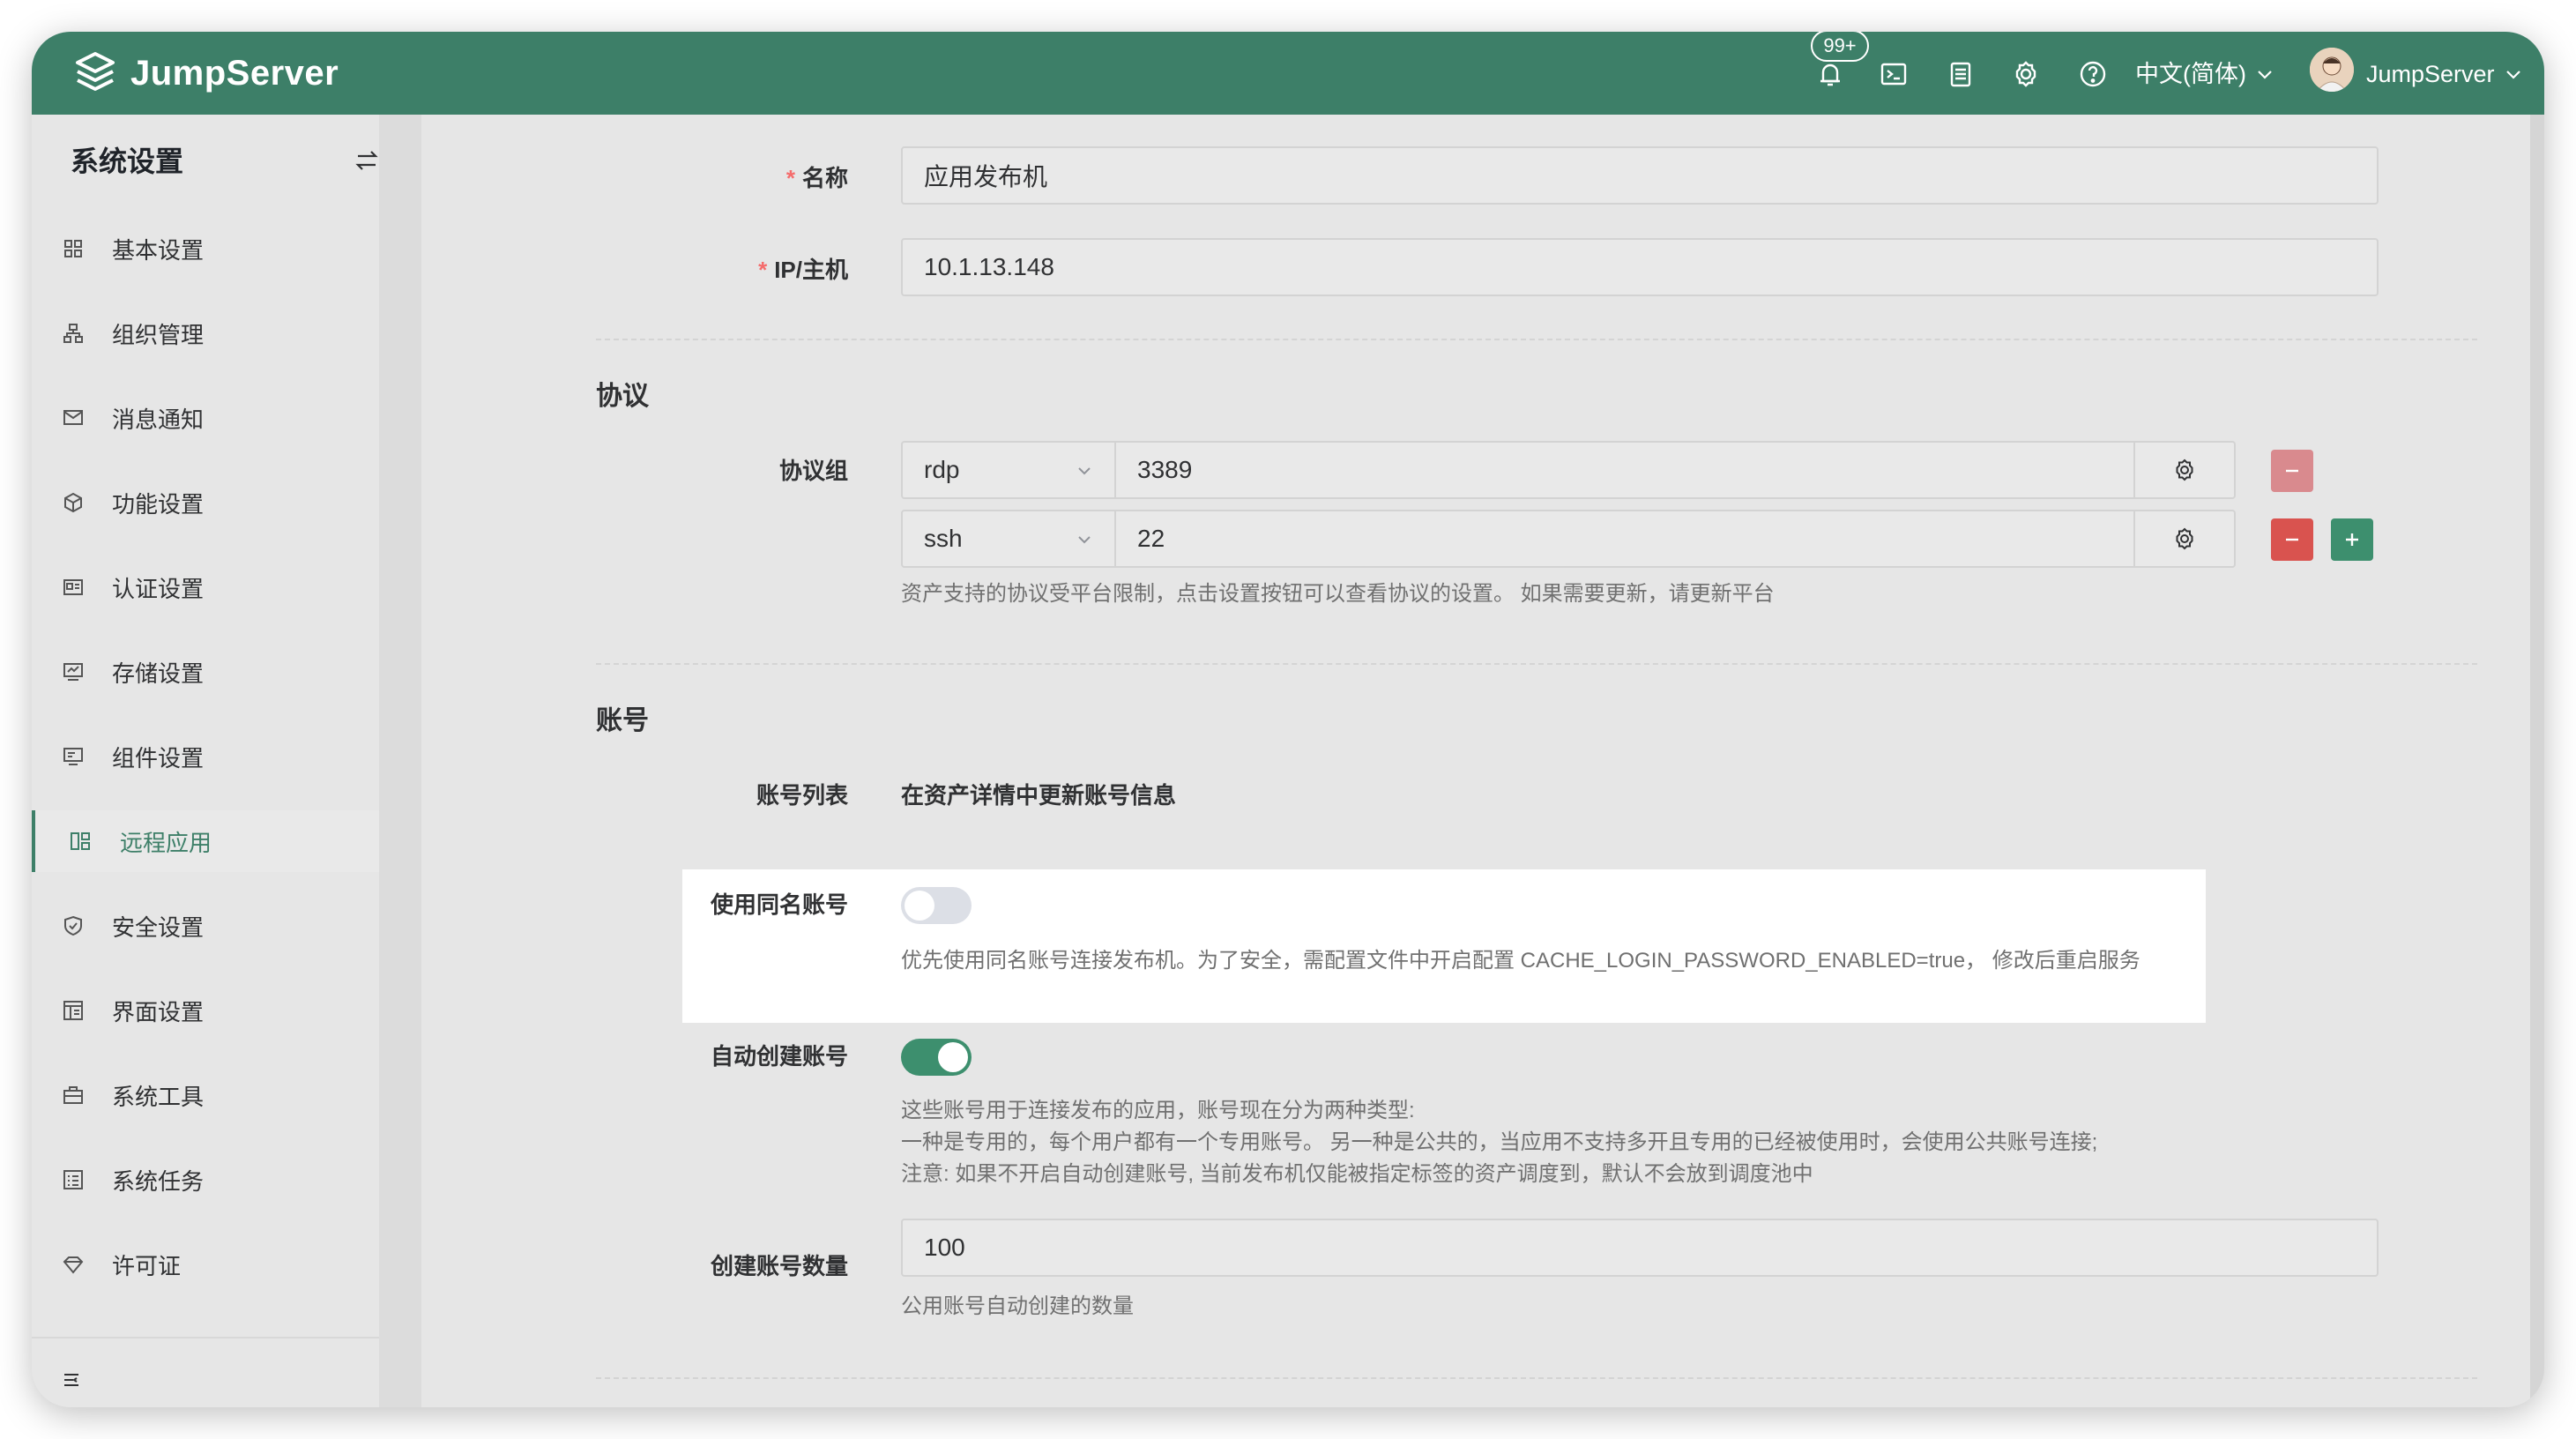 This screenshot has height=1439, width=2576. I want to click on help-icon, so click(2093, 74).